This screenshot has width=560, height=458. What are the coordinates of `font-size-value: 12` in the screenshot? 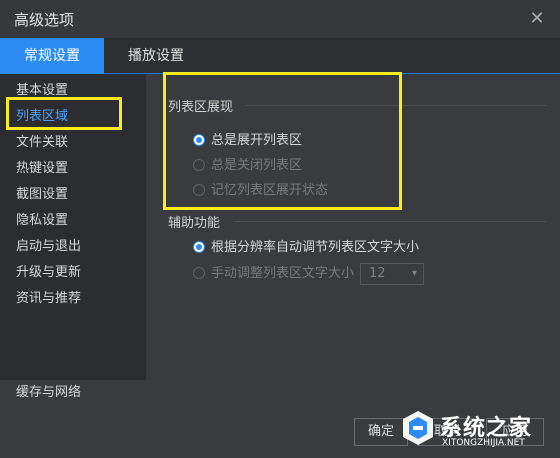 It's located at (377, 273).